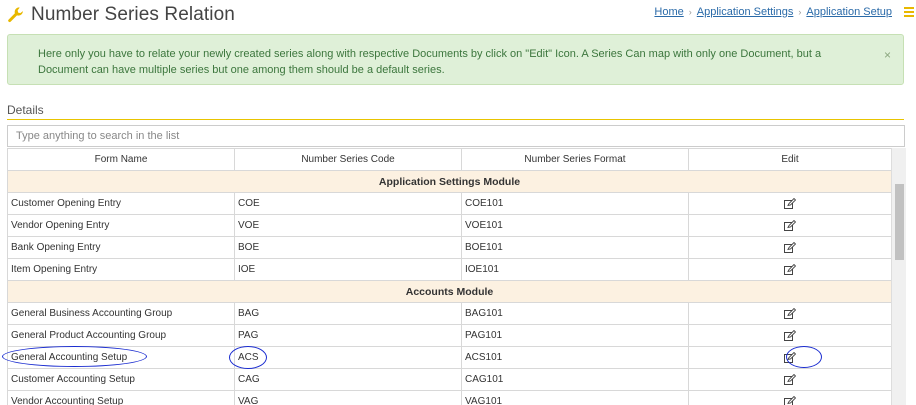 The height and width of the screenshot is (405, 916). I want to click on details-heading: Details, so click(25, 110).